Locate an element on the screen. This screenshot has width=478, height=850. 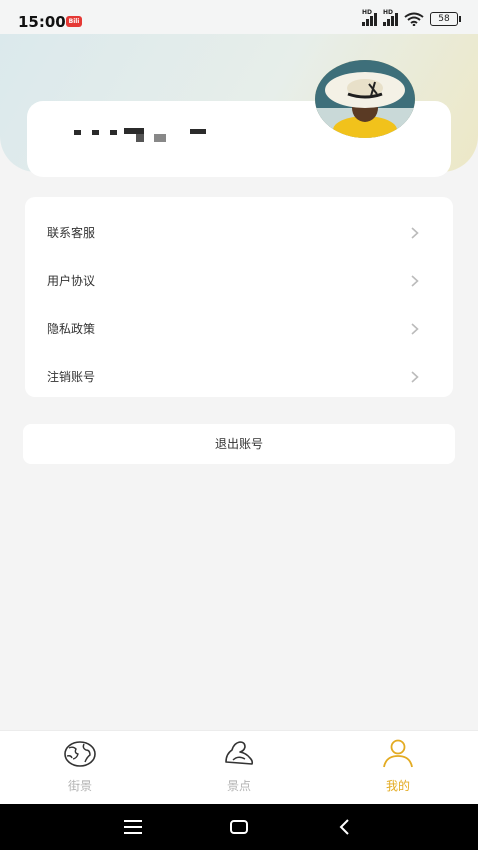
tab-attractions: 景点 is located at coordinates (239, 768).